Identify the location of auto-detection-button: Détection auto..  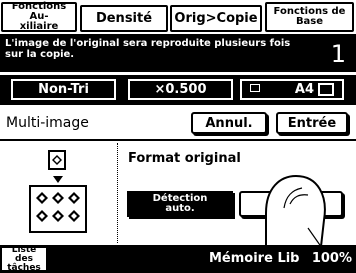
(180, 204).